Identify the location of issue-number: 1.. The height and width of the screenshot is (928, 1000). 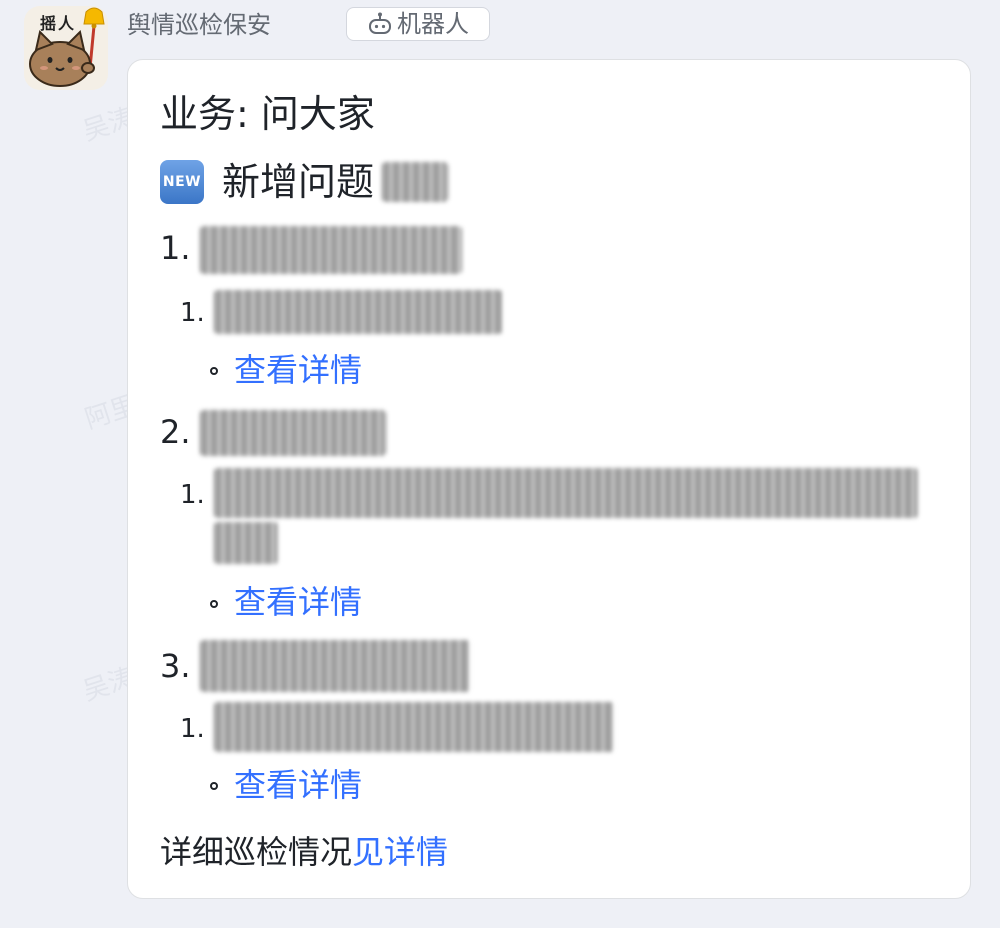
(175, 248).